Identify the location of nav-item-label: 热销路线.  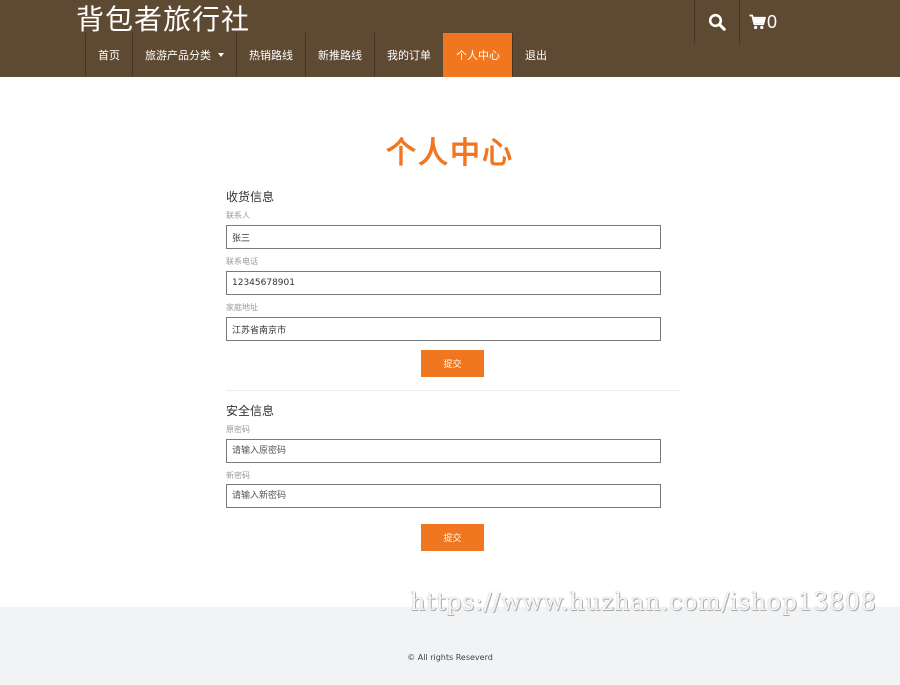
(271, 55).